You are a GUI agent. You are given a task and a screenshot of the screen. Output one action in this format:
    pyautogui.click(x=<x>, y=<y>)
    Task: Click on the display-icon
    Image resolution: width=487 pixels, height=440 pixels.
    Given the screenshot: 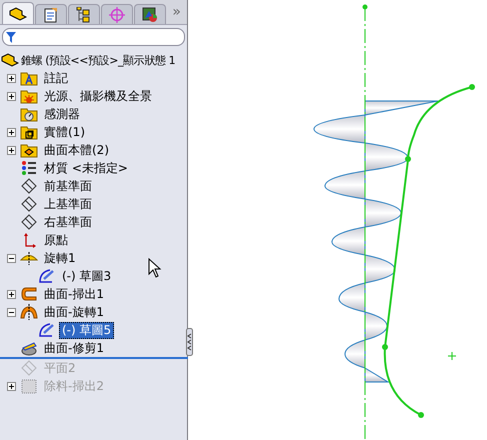 What is the action you would take?
    pyautogui.click(x=150, y=14)
    